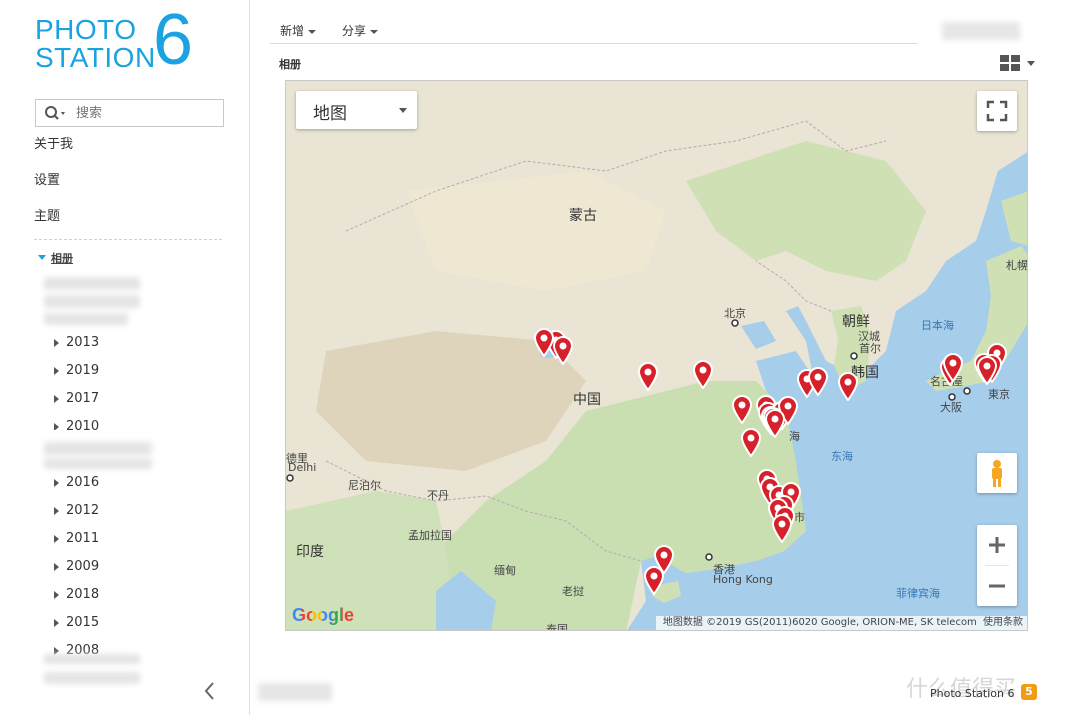  Describe the element at coordinates (83, 370) in the screenshot. I see `year-label: 2019` at that location.